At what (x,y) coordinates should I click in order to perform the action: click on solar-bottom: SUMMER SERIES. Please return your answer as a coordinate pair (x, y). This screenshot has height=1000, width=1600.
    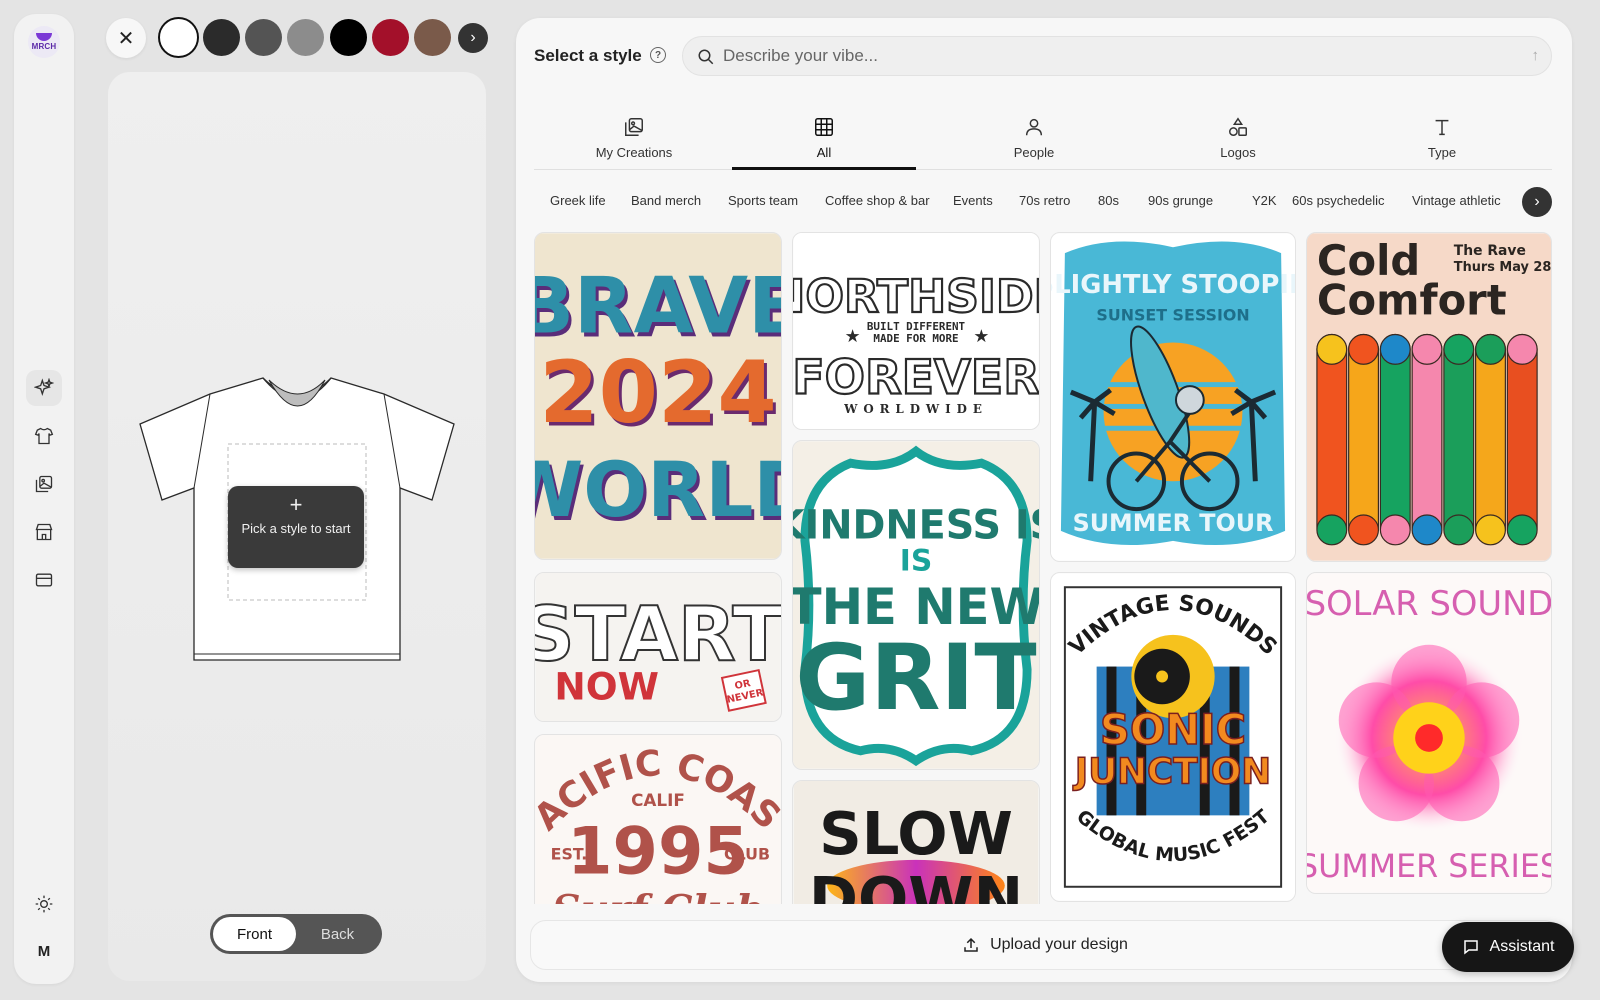
    Looking at the image, I should click on (1429, 867).